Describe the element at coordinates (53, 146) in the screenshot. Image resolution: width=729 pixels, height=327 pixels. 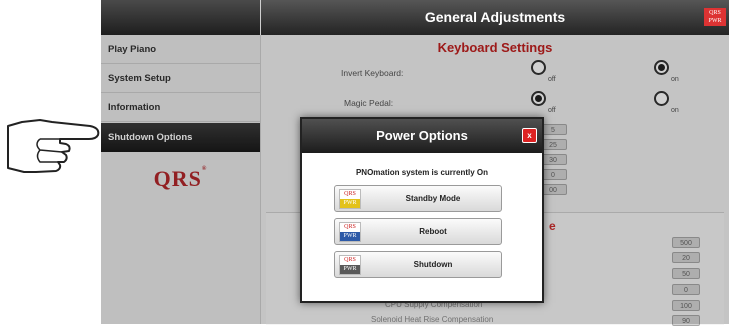
I see `pointing-hand-icon` at that location.